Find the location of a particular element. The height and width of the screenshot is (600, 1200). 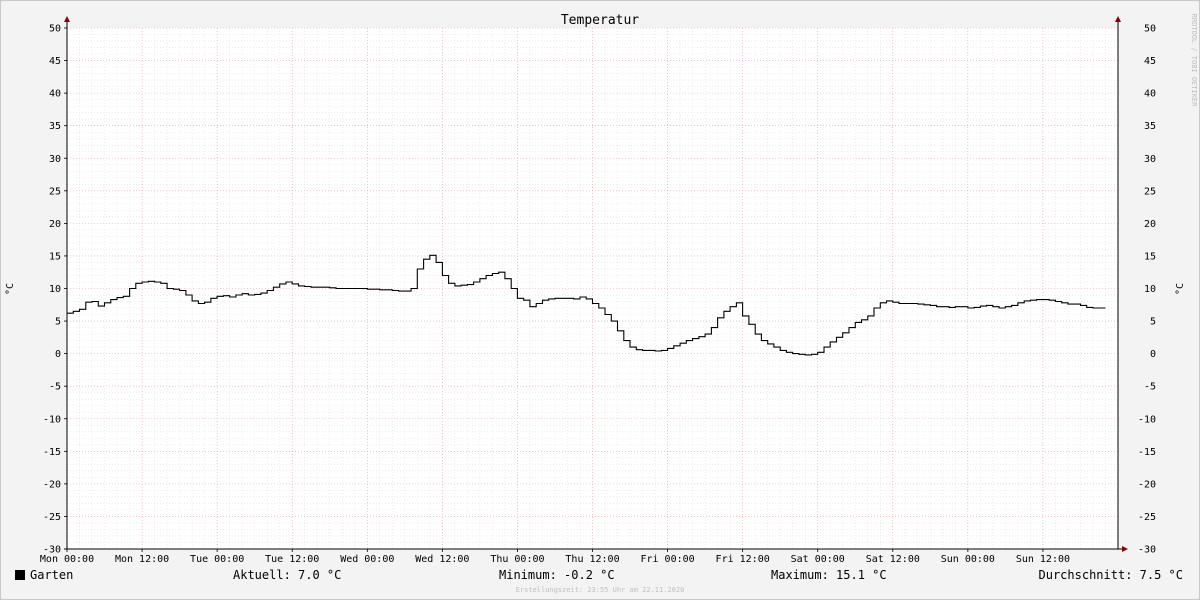

y-axis-left: 50454035302520151050-5-10-15-20-25-30 is located at coordinates (52, 290).